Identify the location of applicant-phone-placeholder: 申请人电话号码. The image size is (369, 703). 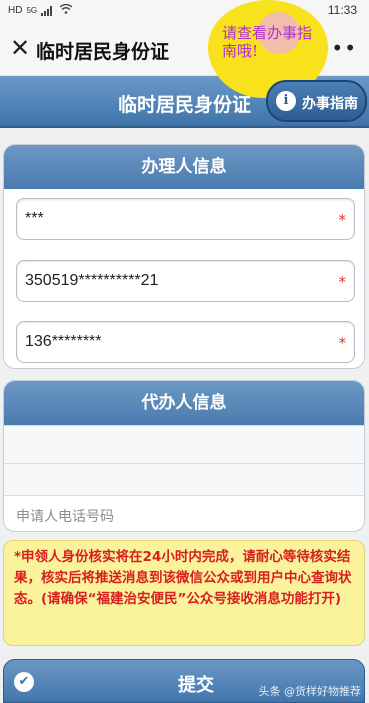
(65, 517).